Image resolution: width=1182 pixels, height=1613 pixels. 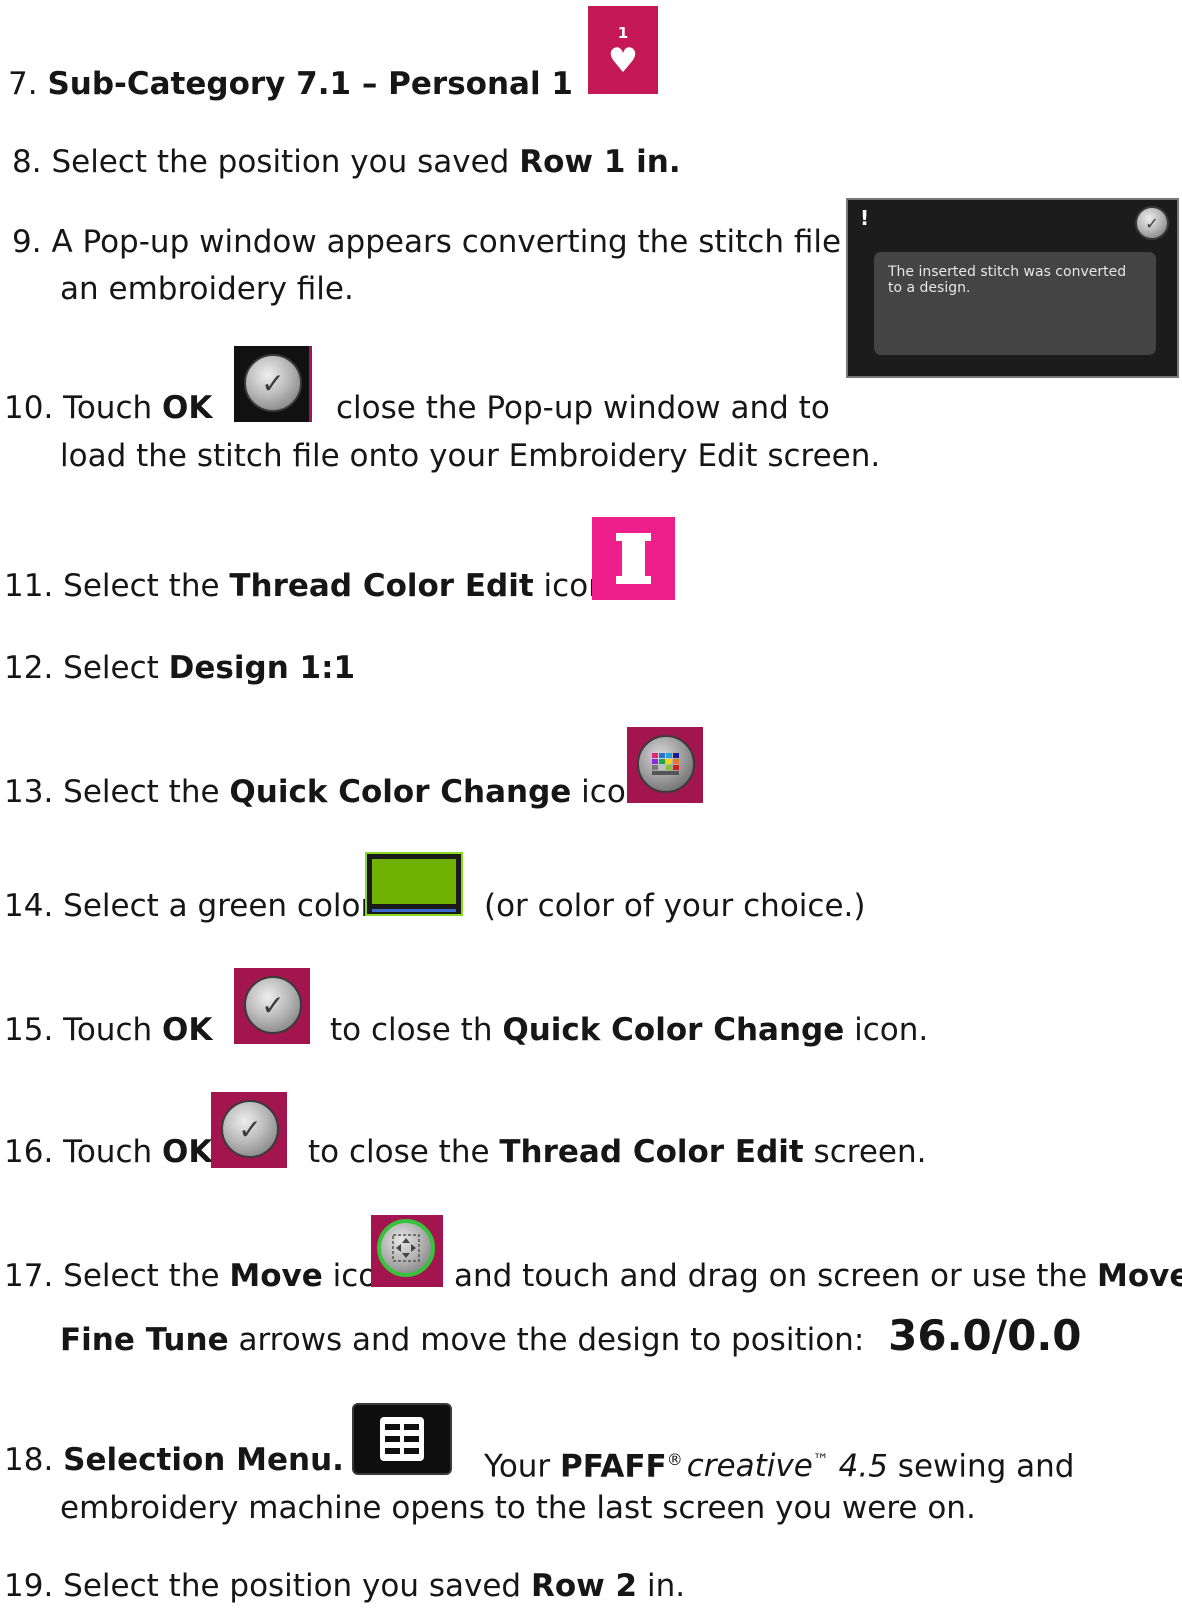 What do you see at coordinates (23, 84) in the screenshot?
I see `step-number: 7.` at bounding box center [23, 84].